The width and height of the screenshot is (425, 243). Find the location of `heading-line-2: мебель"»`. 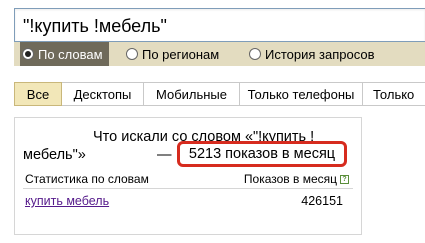

heading-line-2: мебель"» is located at coordinates (54, 155).